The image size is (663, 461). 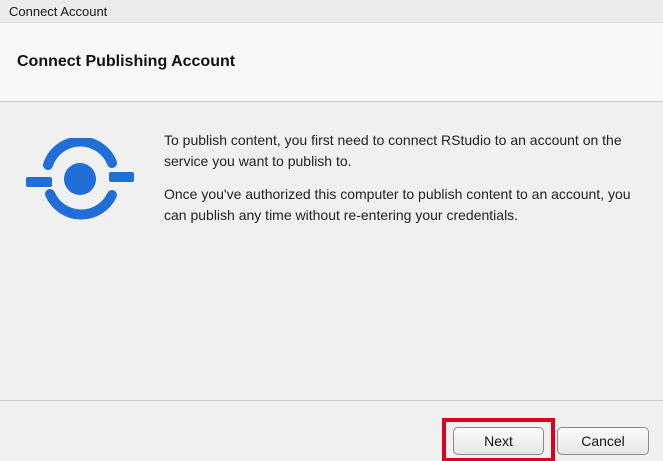 I want to click on window-title: Connect Account, so click(x=58, y=11).